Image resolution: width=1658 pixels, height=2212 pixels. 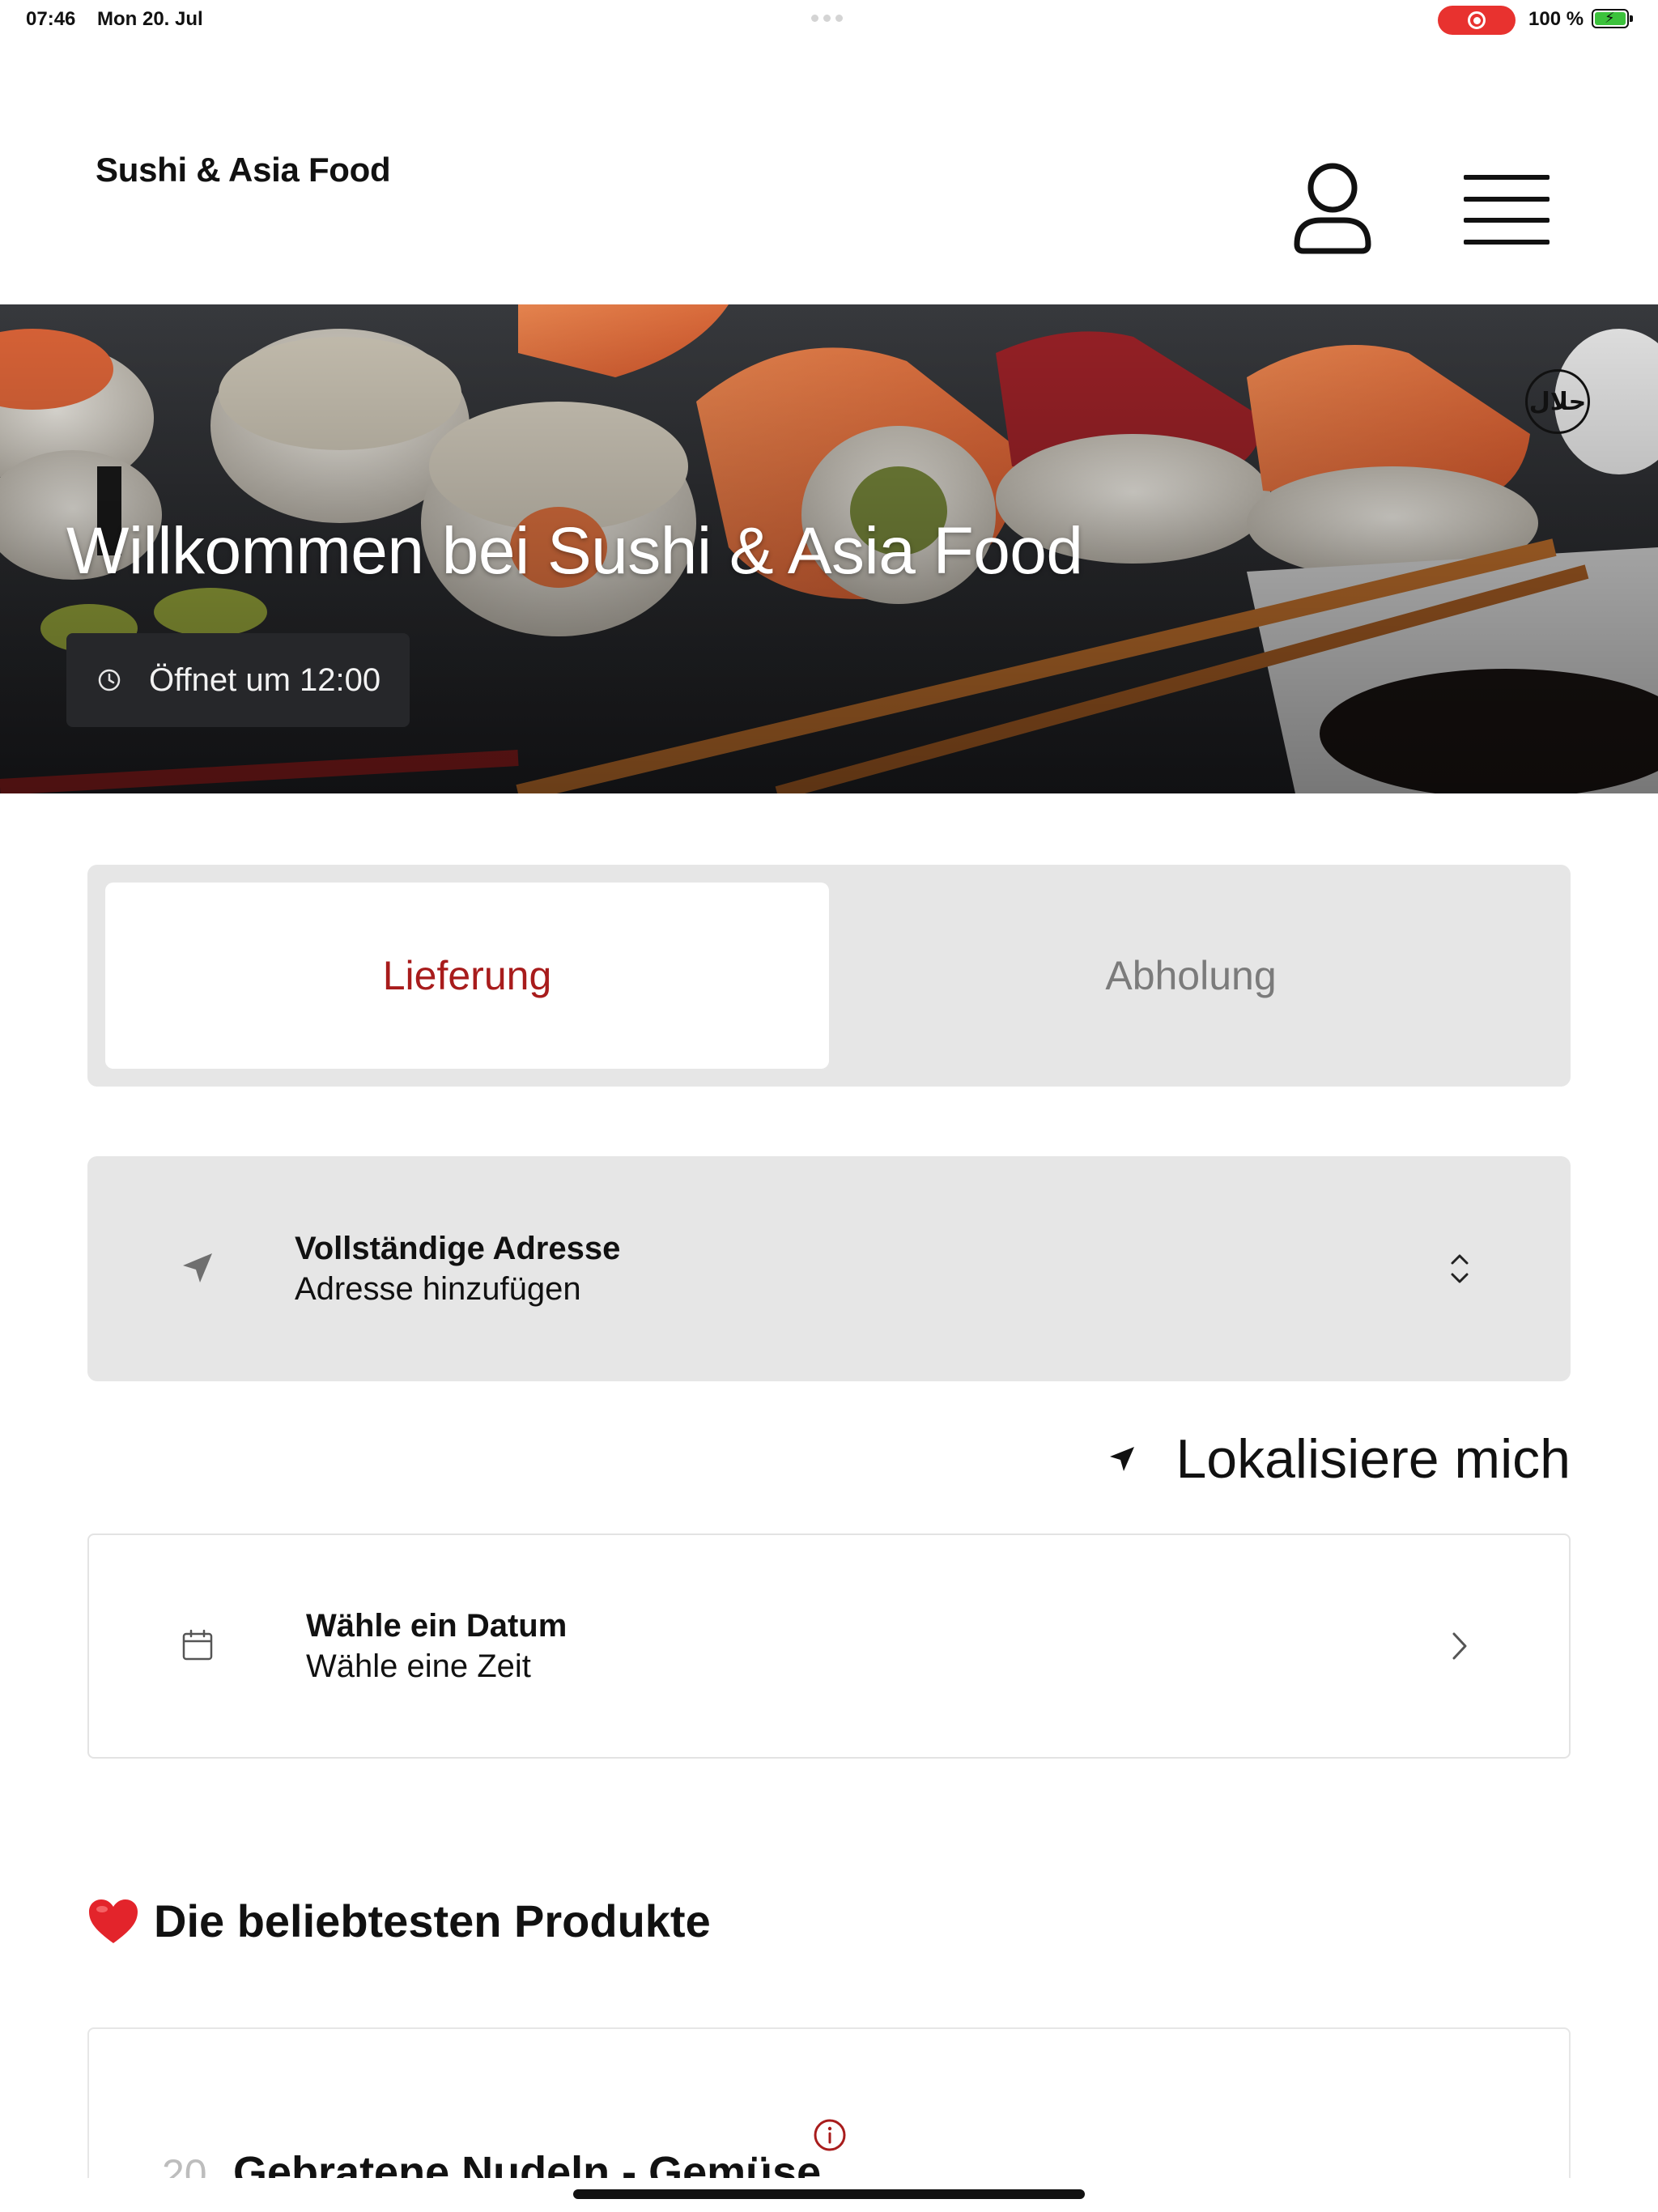 What do you see at coordinates (830, 2135) in the screenshot?
I see `info-icon` at bounding box center [830, 2135].